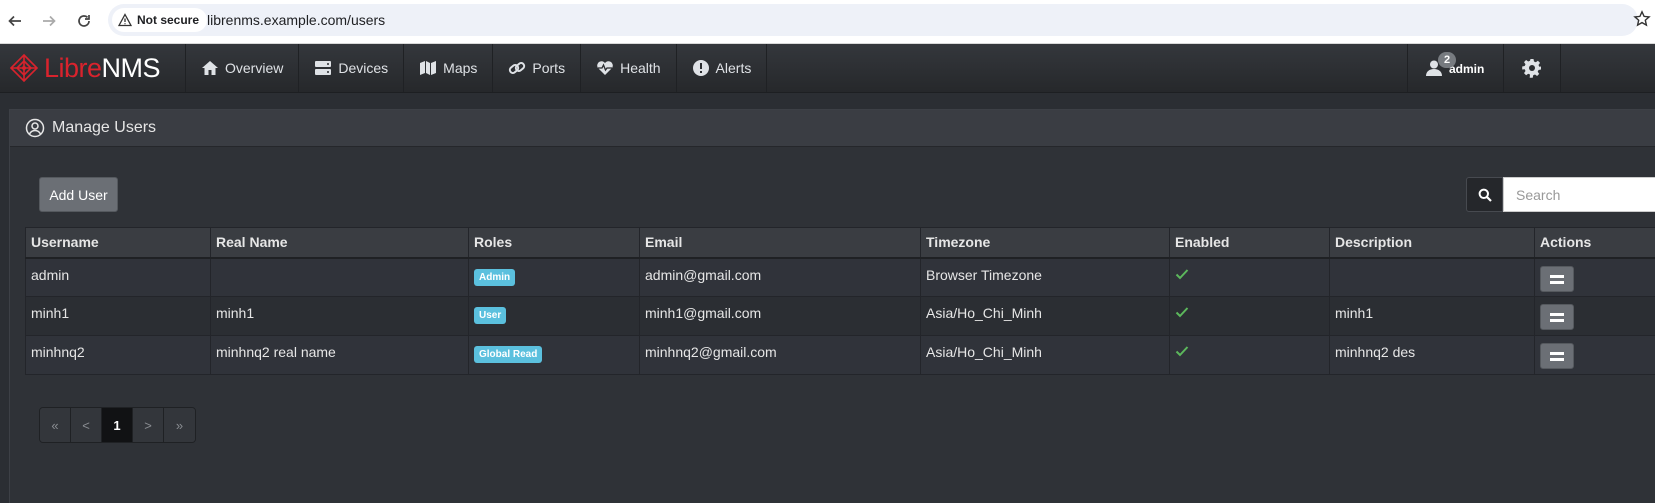 Image resolution: width=1655 pixels, height=503 pixels. Describe the element at coordinates (73, 67) in the screenshot. I see `brand-libre-text: Libre` at that location.